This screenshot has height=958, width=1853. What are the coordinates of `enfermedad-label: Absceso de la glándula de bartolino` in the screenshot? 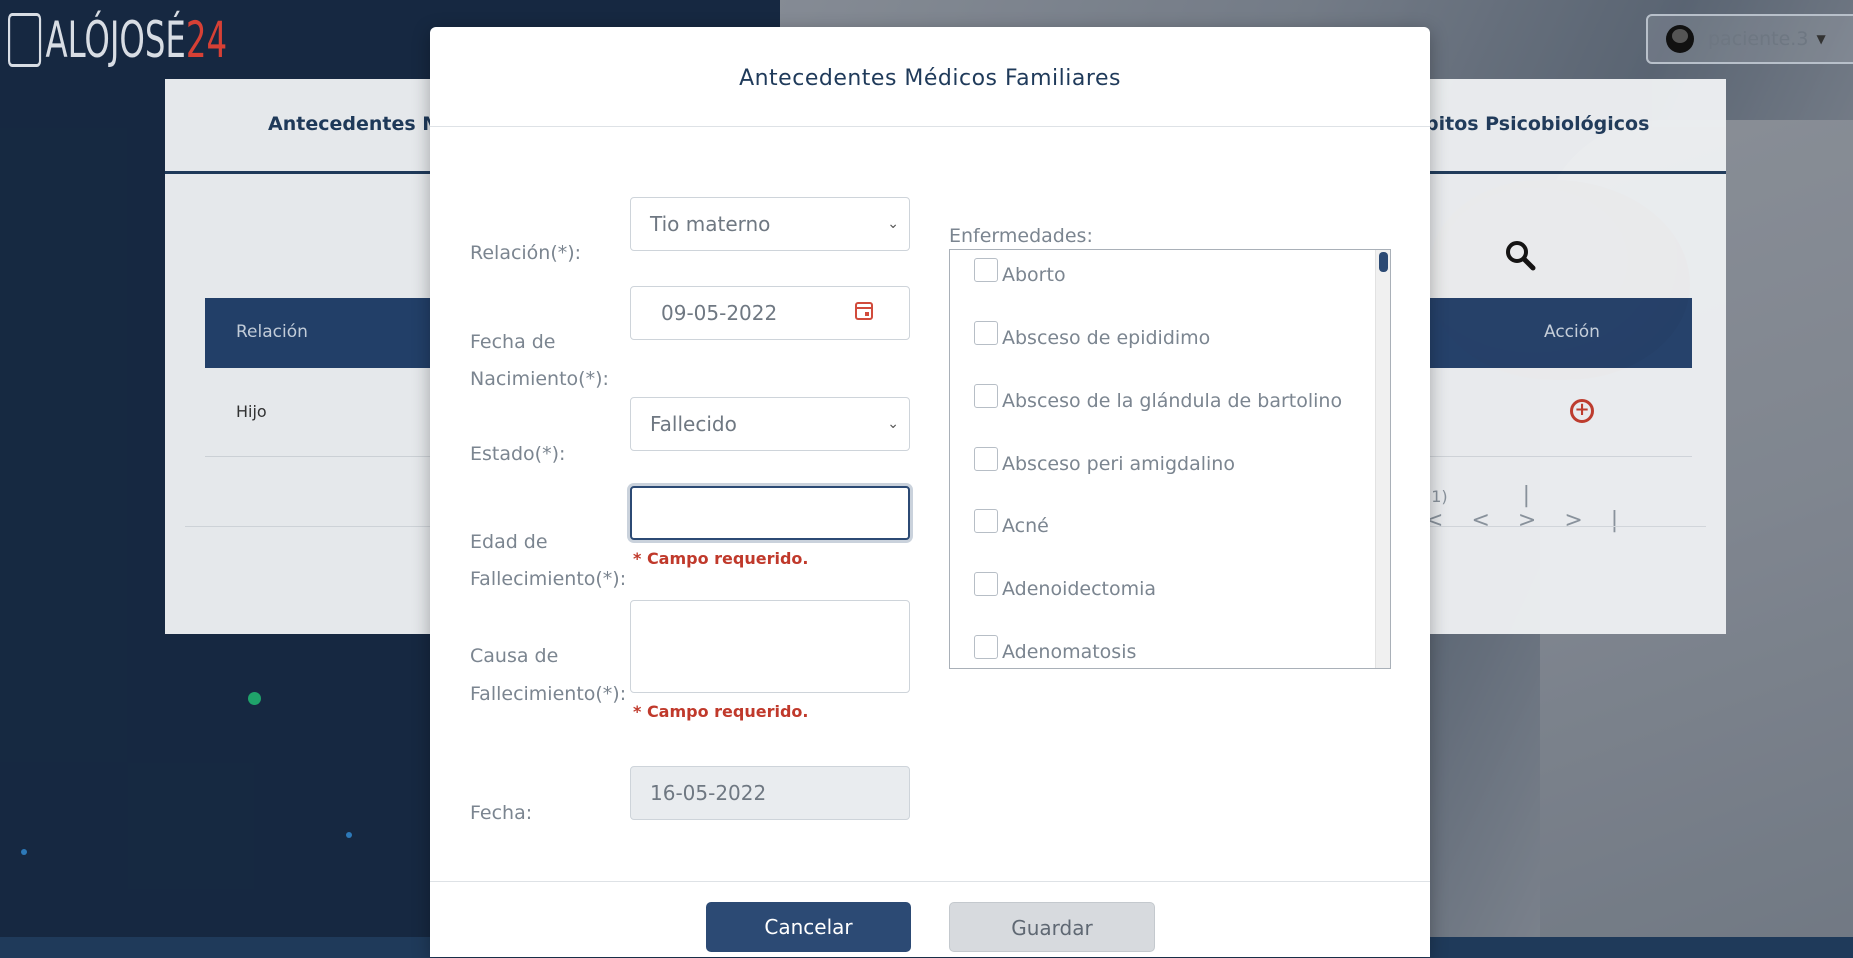 It's located at (1172, 401).